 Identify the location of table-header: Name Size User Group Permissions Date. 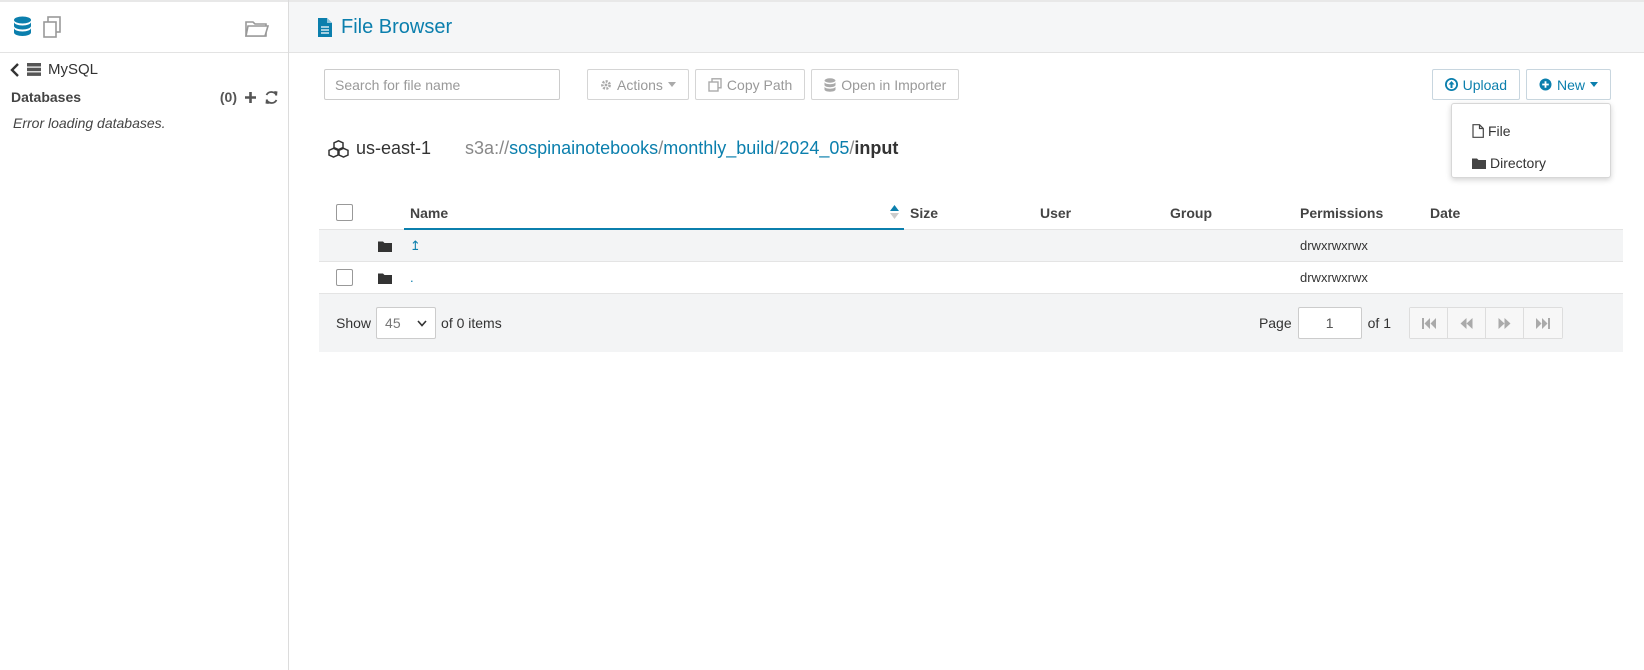
(971, 213).